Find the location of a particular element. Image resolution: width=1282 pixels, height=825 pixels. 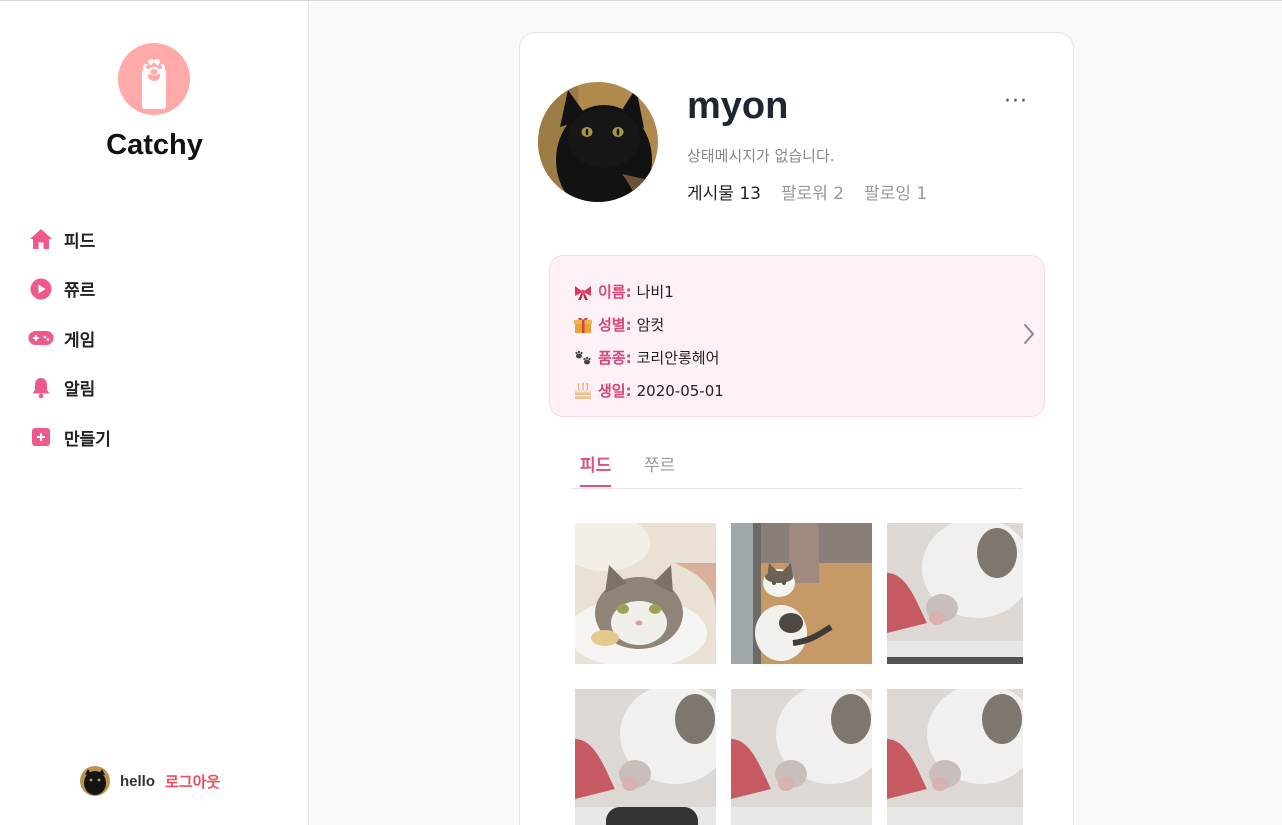

ribbon-icon is located at coordinates (583, 292).